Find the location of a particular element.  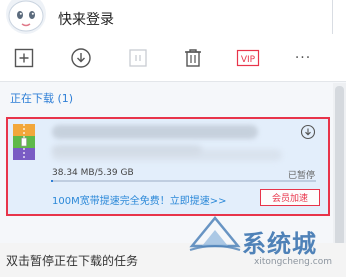

speedup-promo-link: 100M宽带提速完全免费！立即提速>> is located at coordinates (139, 199).